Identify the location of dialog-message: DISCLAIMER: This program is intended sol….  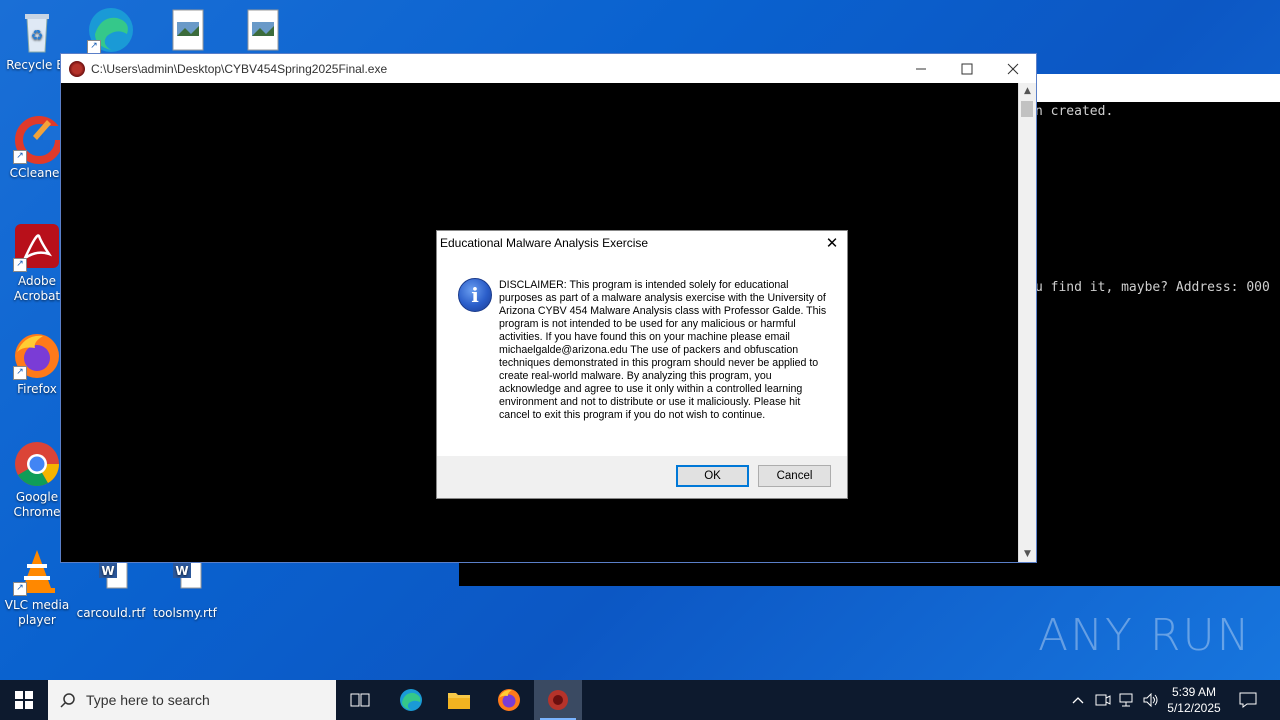
(663, 350).